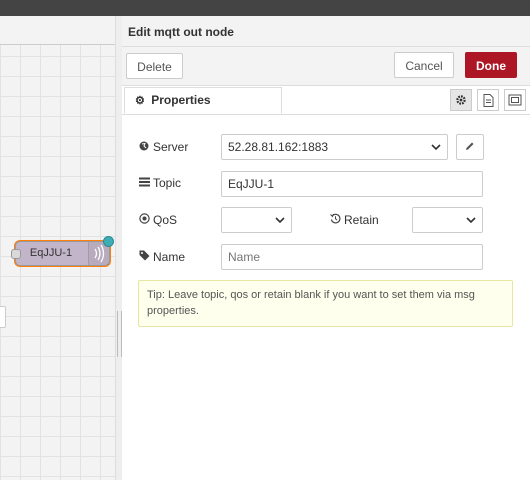 The image size is (530, 480). What do you see at coordinates (461, 100) in the screenshot?
I see `gear-icon` at bounding box center [461, 100].